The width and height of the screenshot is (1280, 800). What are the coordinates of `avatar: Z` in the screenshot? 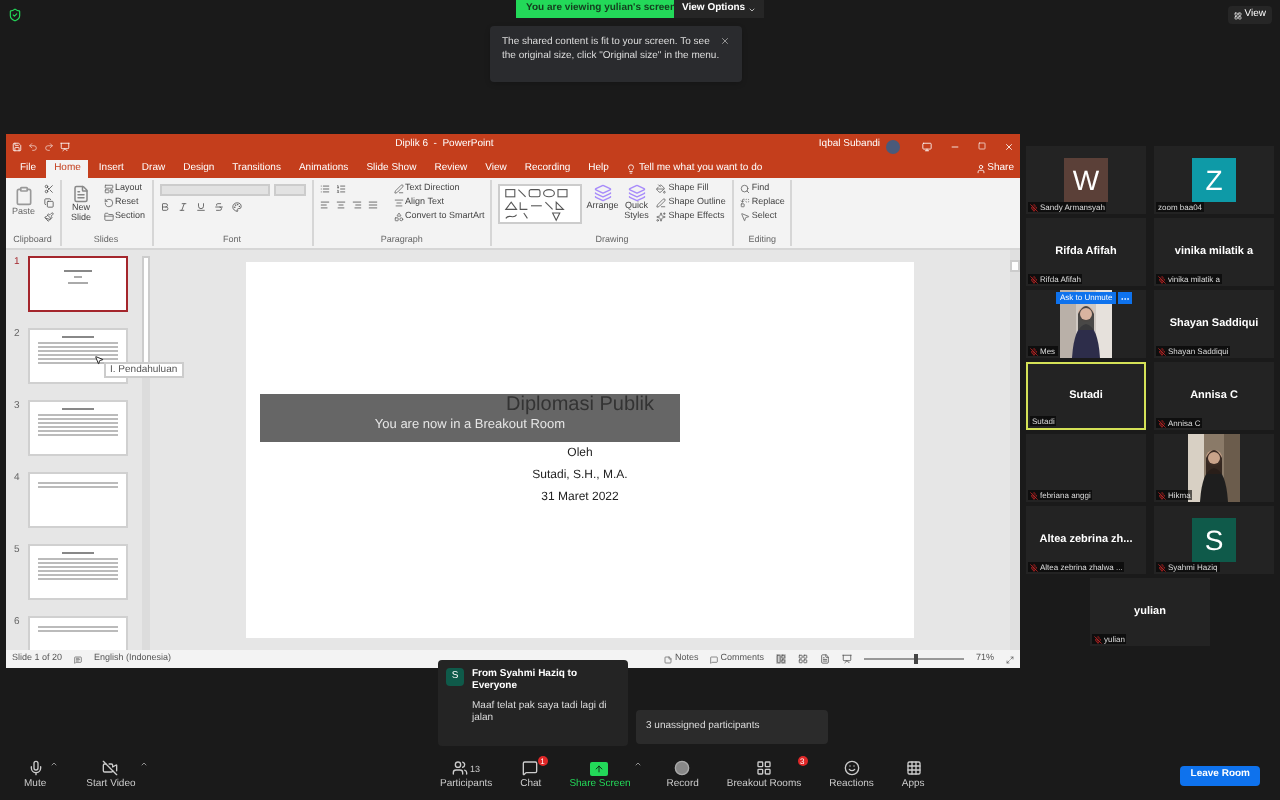 It's located at (1214, 180).